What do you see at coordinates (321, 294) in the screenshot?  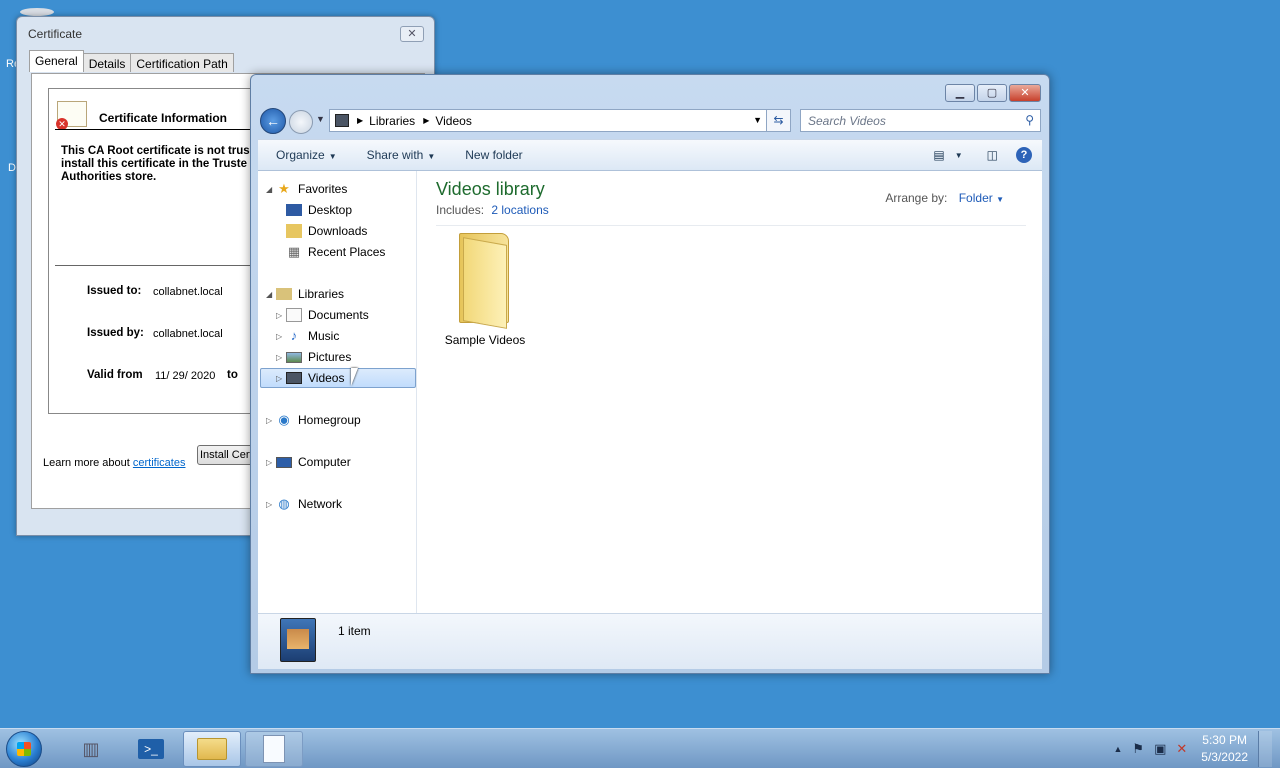 I see `nav-libraries-label: Libraries` at bounding box center [321, 294].